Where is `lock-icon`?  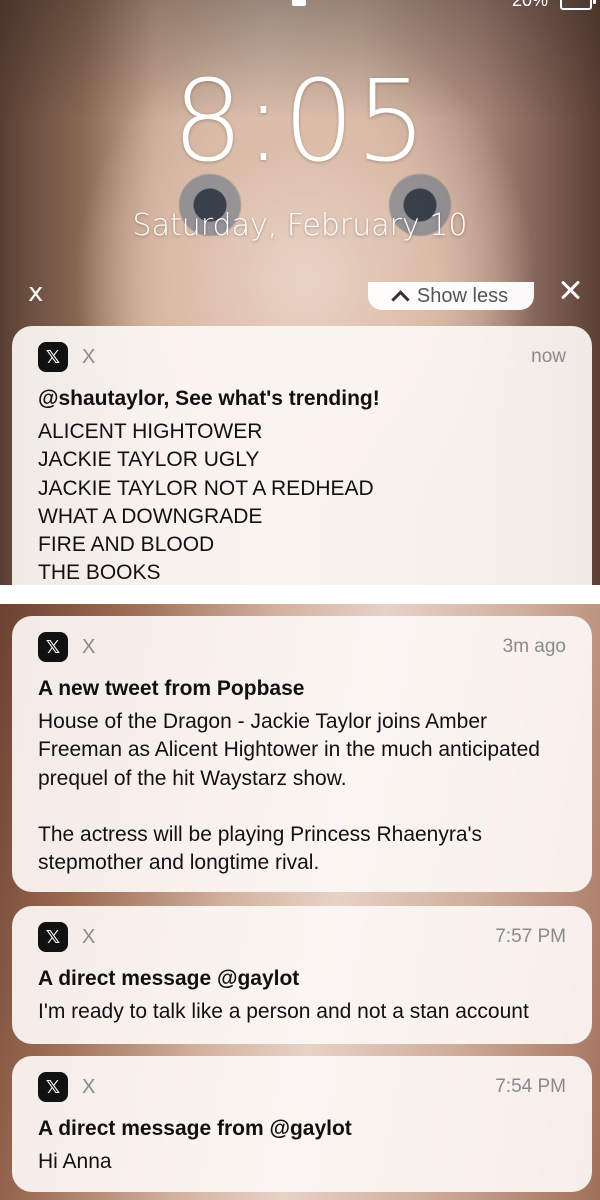
lock-icon is located at coordinates (299, 3).